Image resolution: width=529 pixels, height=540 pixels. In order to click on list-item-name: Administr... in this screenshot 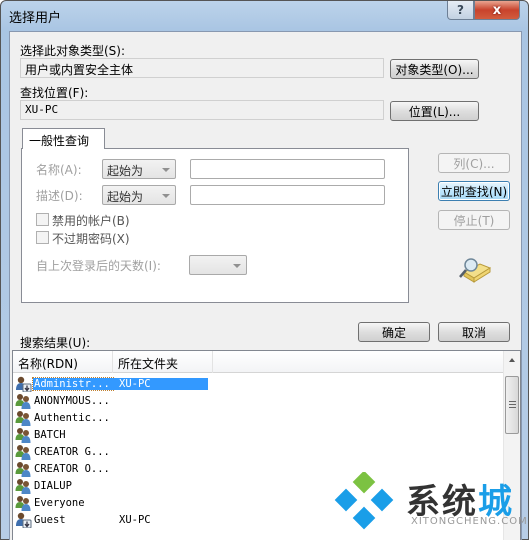, I will do `click(73, 383)`.